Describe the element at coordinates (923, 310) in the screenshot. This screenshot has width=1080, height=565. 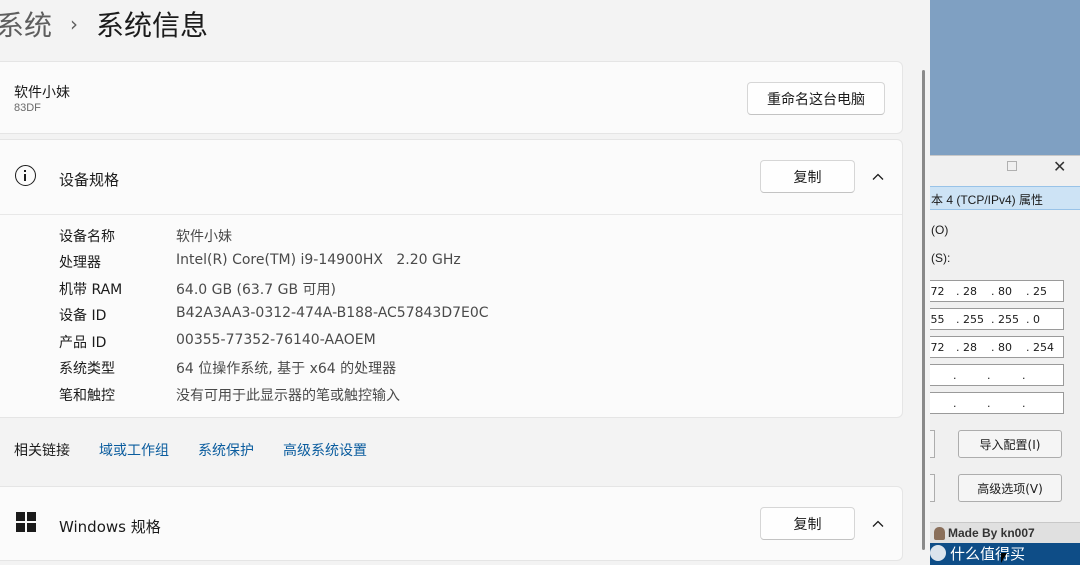
I see `scrollbar` at that location.